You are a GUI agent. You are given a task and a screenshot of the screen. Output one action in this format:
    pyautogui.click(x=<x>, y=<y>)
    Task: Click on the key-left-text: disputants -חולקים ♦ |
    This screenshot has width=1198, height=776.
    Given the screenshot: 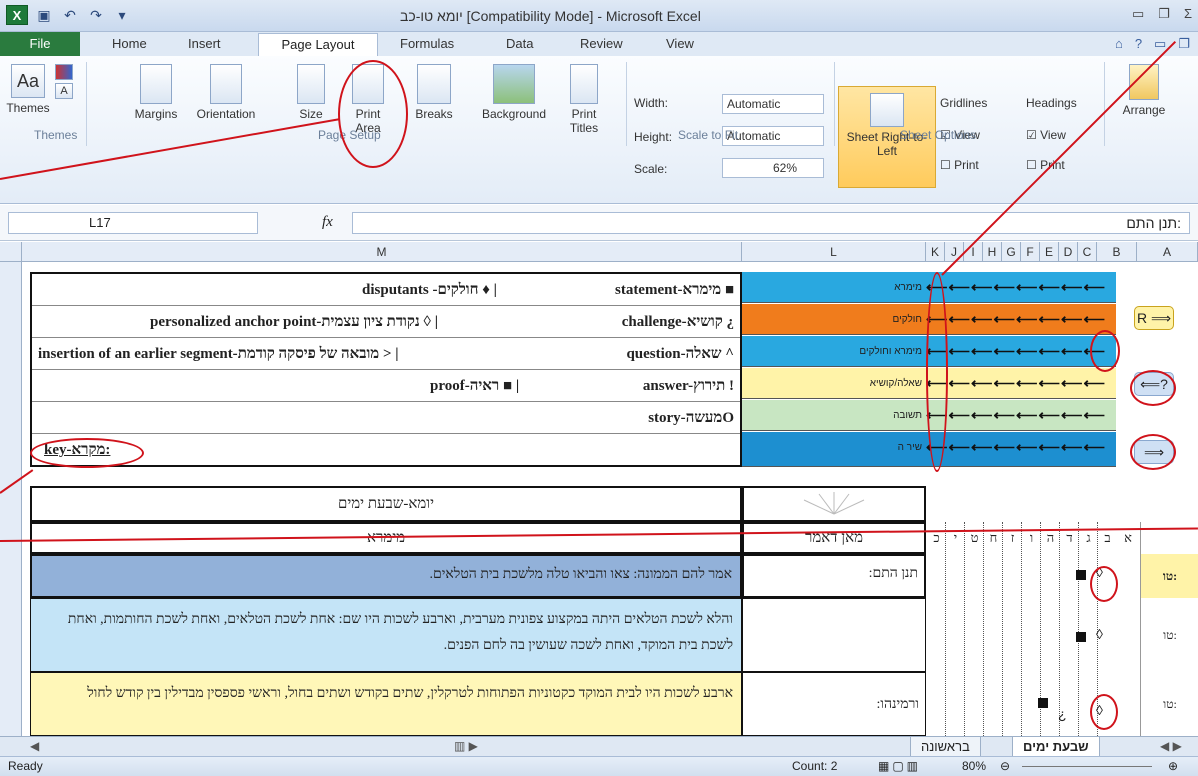 What is the action you would take?
    pyautogui.click(x=429, y=290)
    